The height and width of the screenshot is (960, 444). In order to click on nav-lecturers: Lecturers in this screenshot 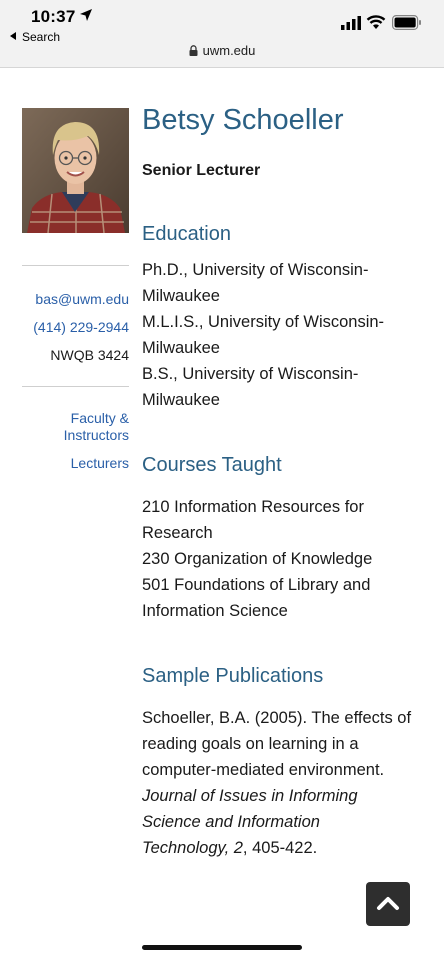, I will do `click(100, 463)`.